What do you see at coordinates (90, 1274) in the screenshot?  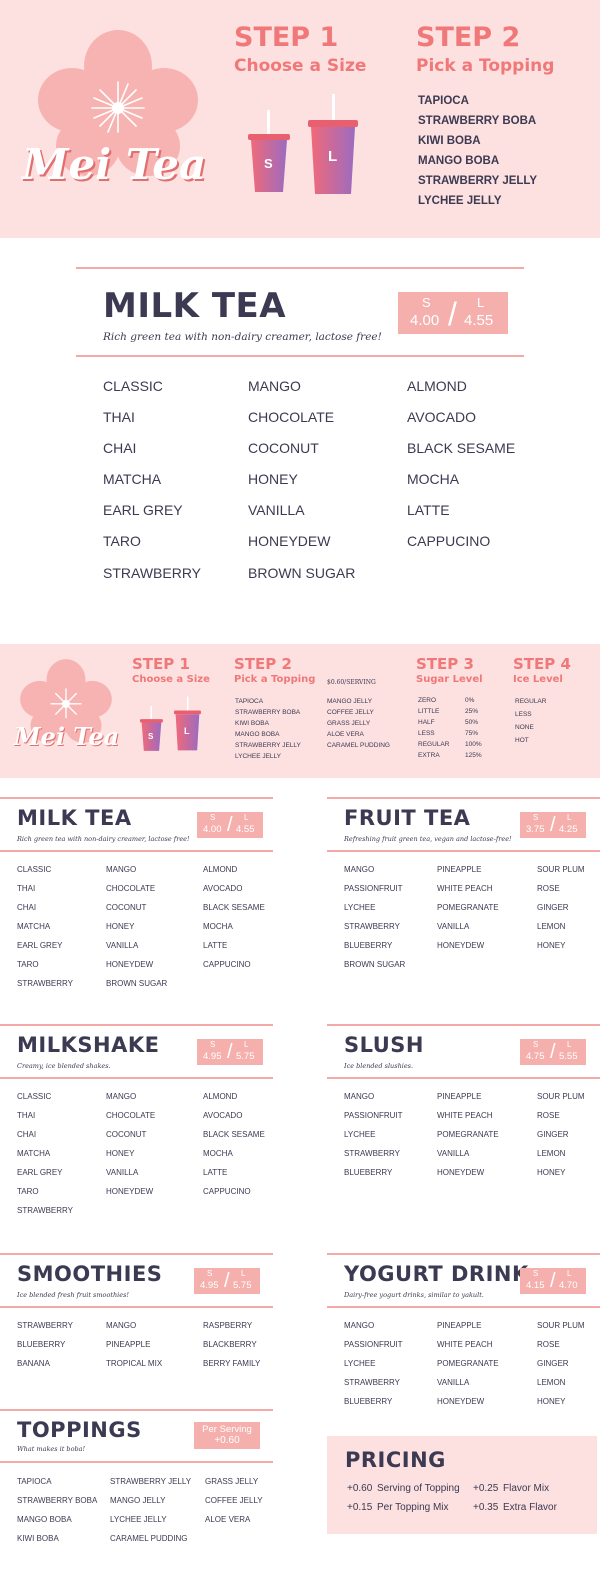 I see `section-title: SMOOTHIES` at bounding box center [90, 1274].